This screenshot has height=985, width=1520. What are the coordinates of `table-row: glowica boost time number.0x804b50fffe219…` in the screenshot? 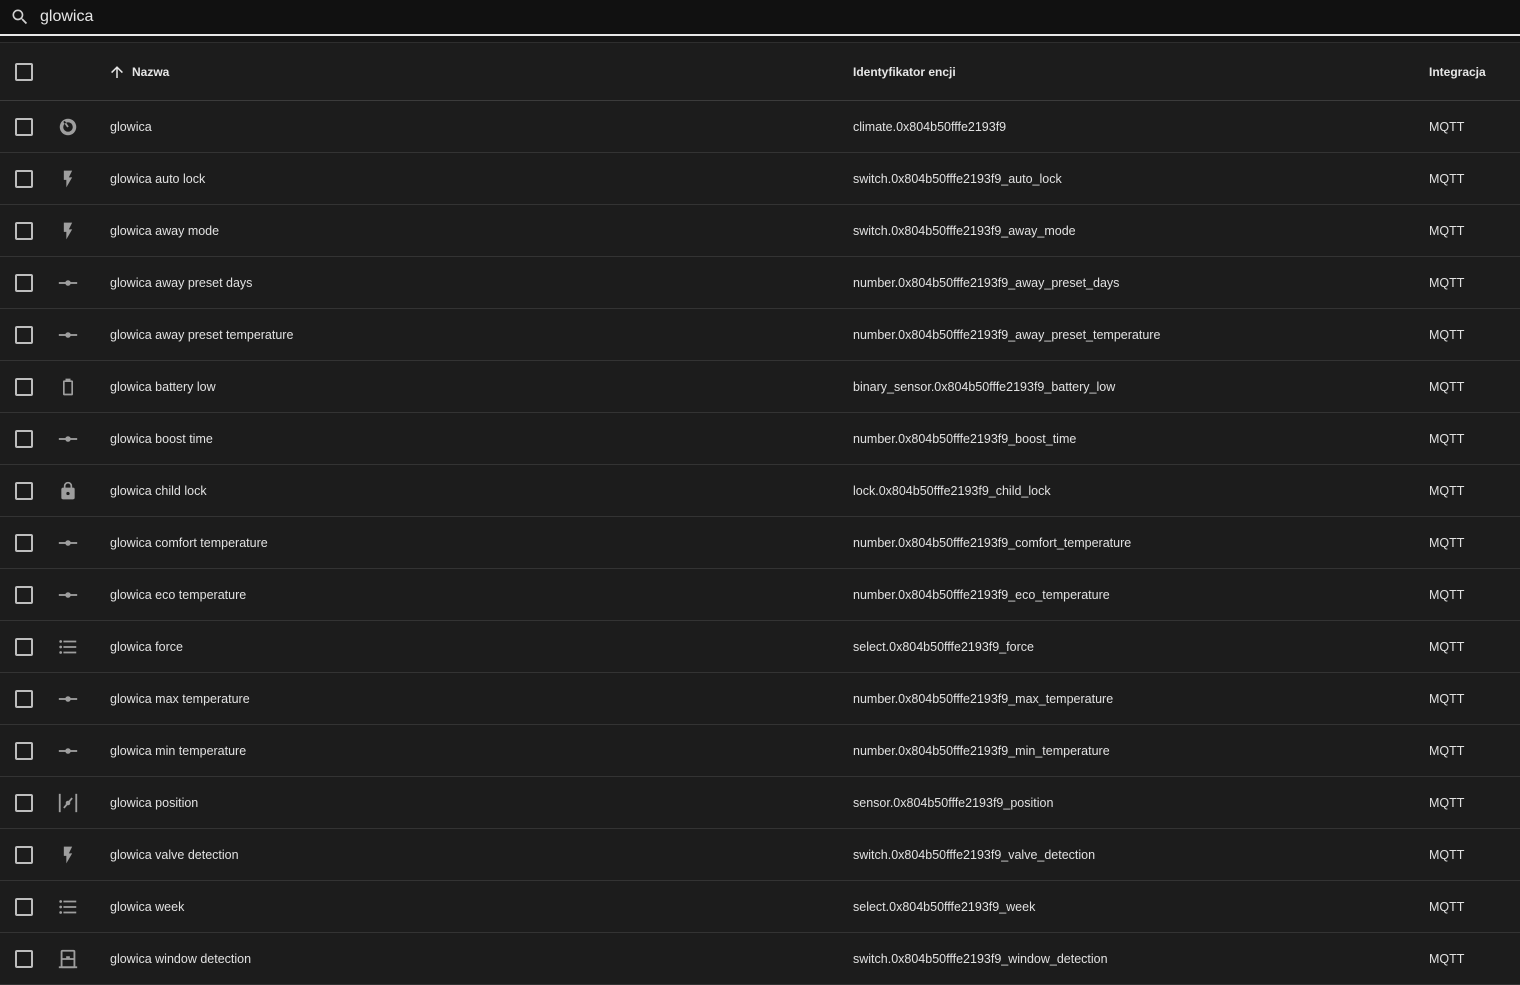 It's located at (760, 439).